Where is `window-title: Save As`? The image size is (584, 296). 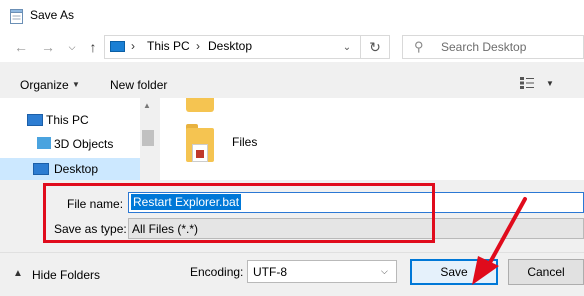
window-title: Save As is located at coordinates (52, 15).